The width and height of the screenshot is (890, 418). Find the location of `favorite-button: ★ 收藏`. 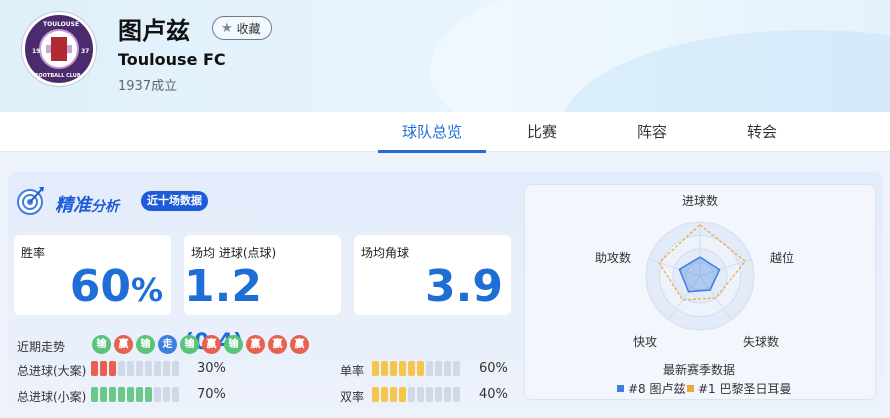

favorite-button: ★ 收藏 is located at coordinates (242, 28).